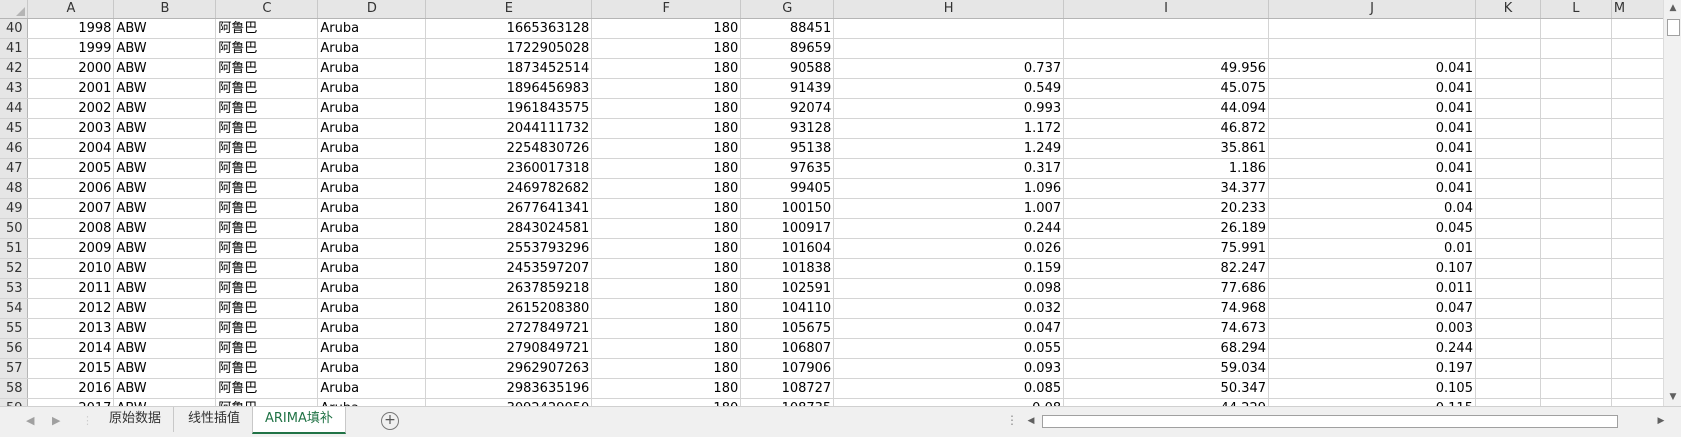 The image size is (1681, 437). I want to click on row-header: 41, so click(14, 48).